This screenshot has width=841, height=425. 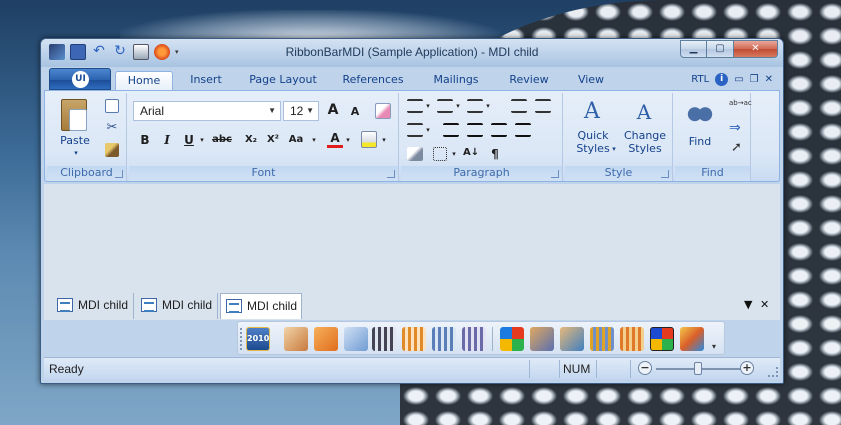 I want to click on show-marks-button: ¶, so click(x=495, y=154).